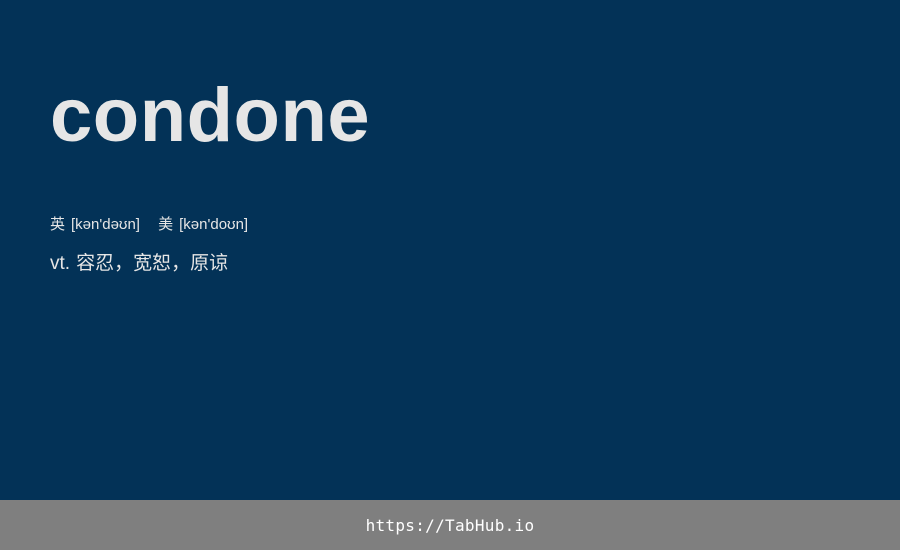  I want to click on us-phonetic: 美 [kən'doʊn], so click(203, 223).